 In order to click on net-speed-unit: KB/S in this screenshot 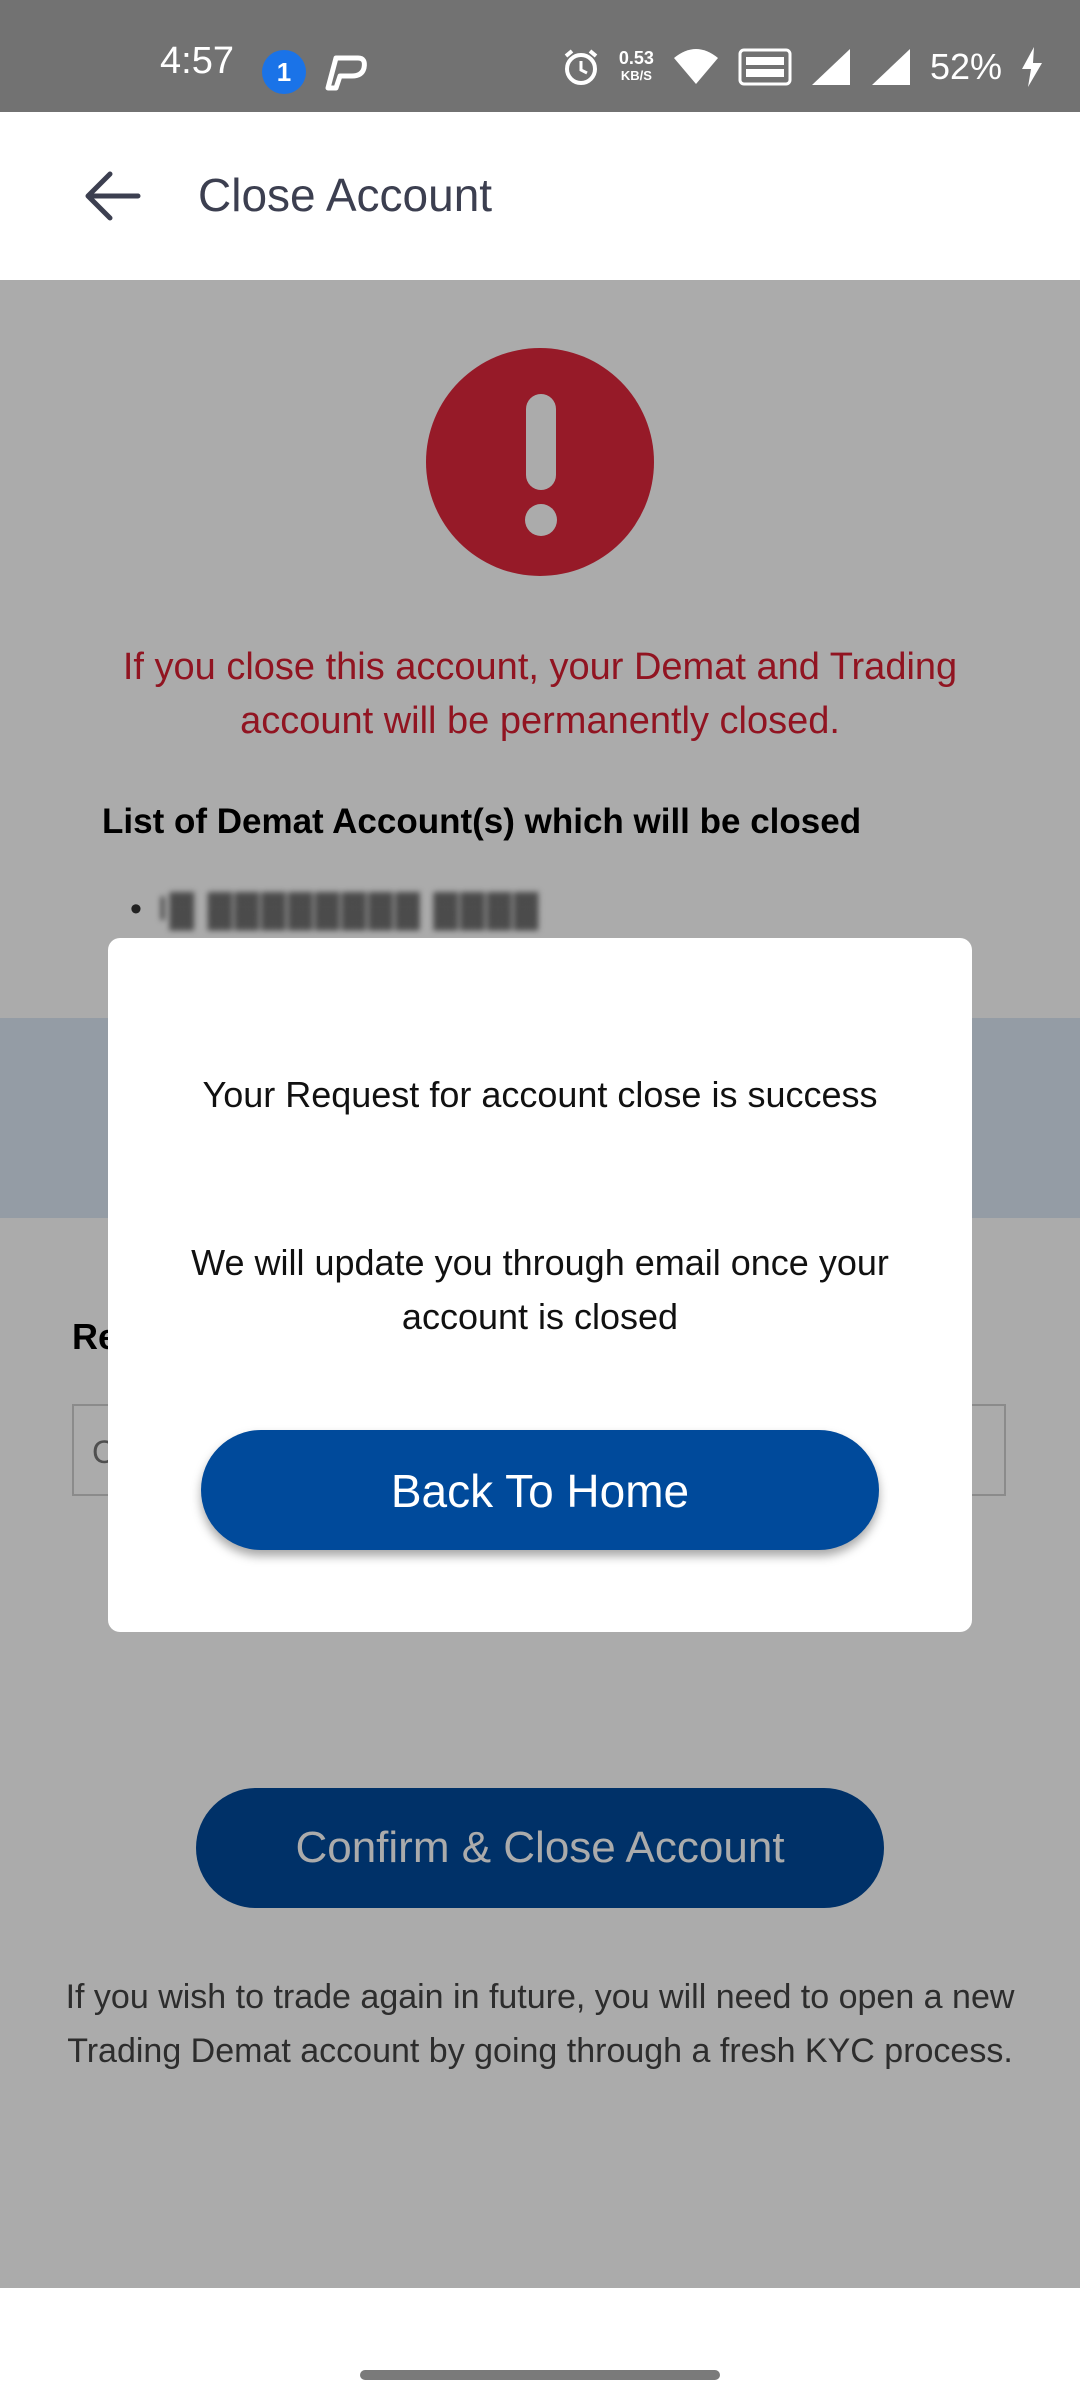, I will do `click(636, 75)`.